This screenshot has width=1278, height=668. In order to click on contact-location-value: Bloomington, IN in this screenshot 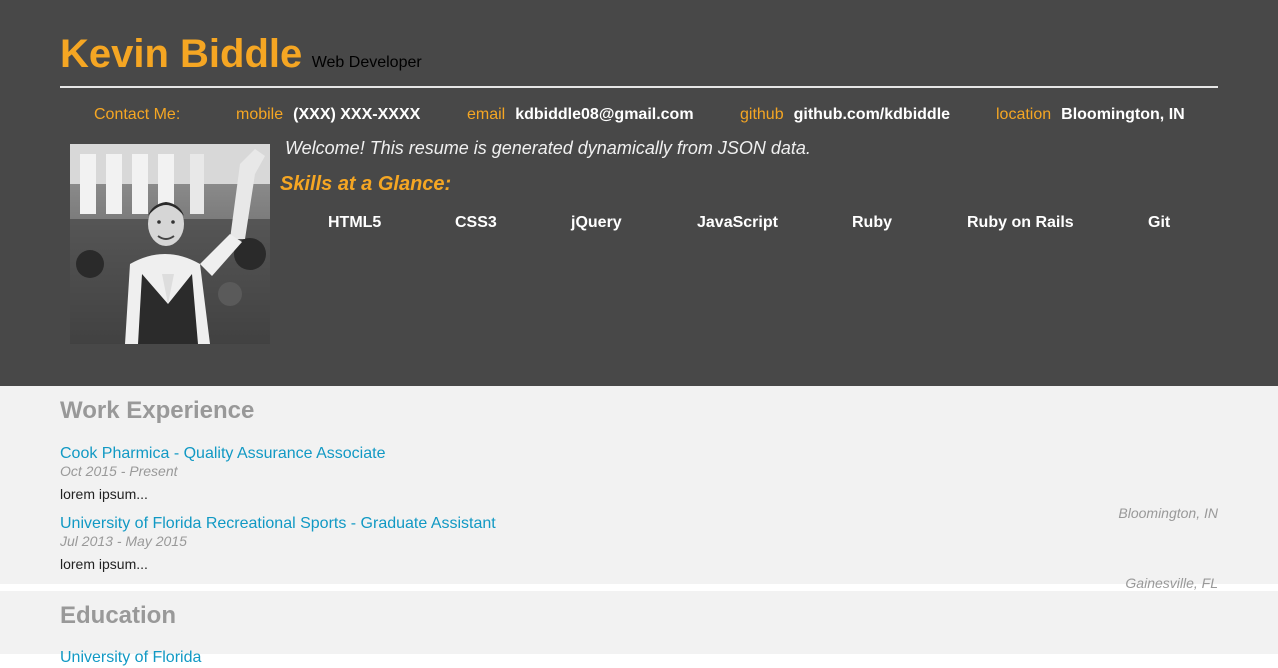, I will do `click(1123, 114)`.